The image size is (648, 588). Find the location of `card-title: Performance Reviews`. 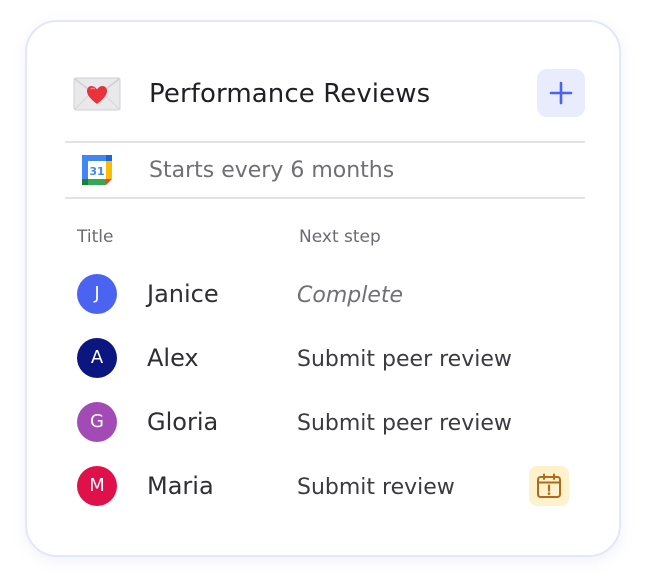

card-title: Performance Reviews is located at coordinates (290, 94).